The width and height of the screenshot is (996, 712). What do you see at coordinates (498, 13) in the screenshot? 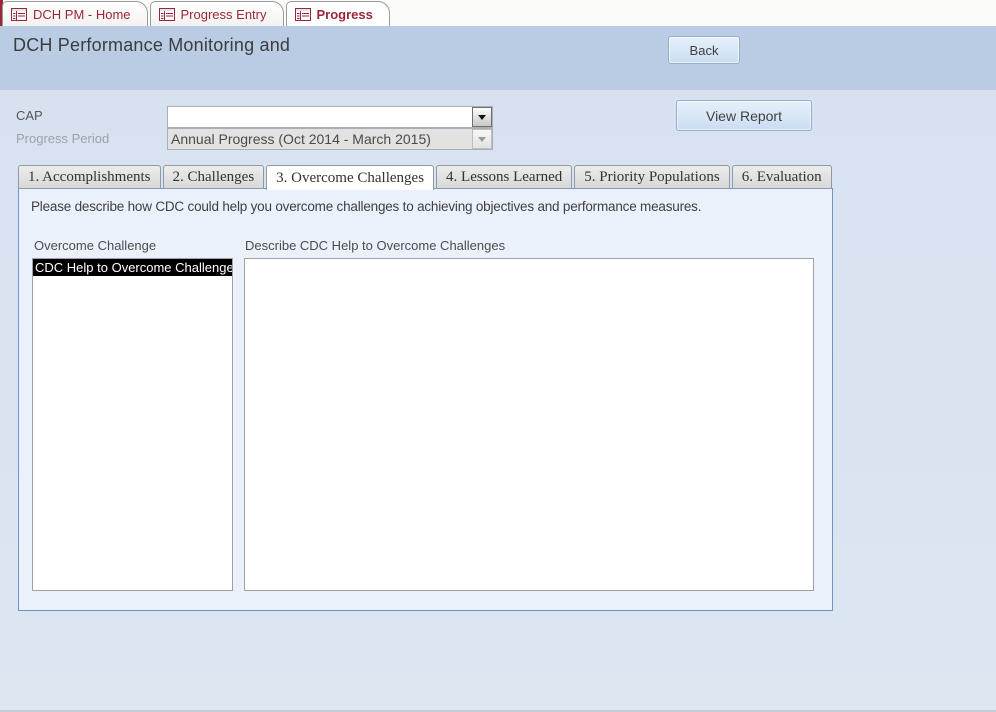
I see `document-tab-bar: DCH PM - Home Progress Entry Progress` at bounding box center [498, 13].